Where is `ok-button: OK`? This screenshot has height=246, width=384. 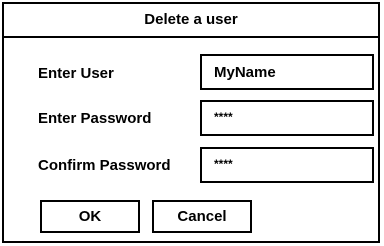
ok-button: OK is located at coordinates (90, 216).